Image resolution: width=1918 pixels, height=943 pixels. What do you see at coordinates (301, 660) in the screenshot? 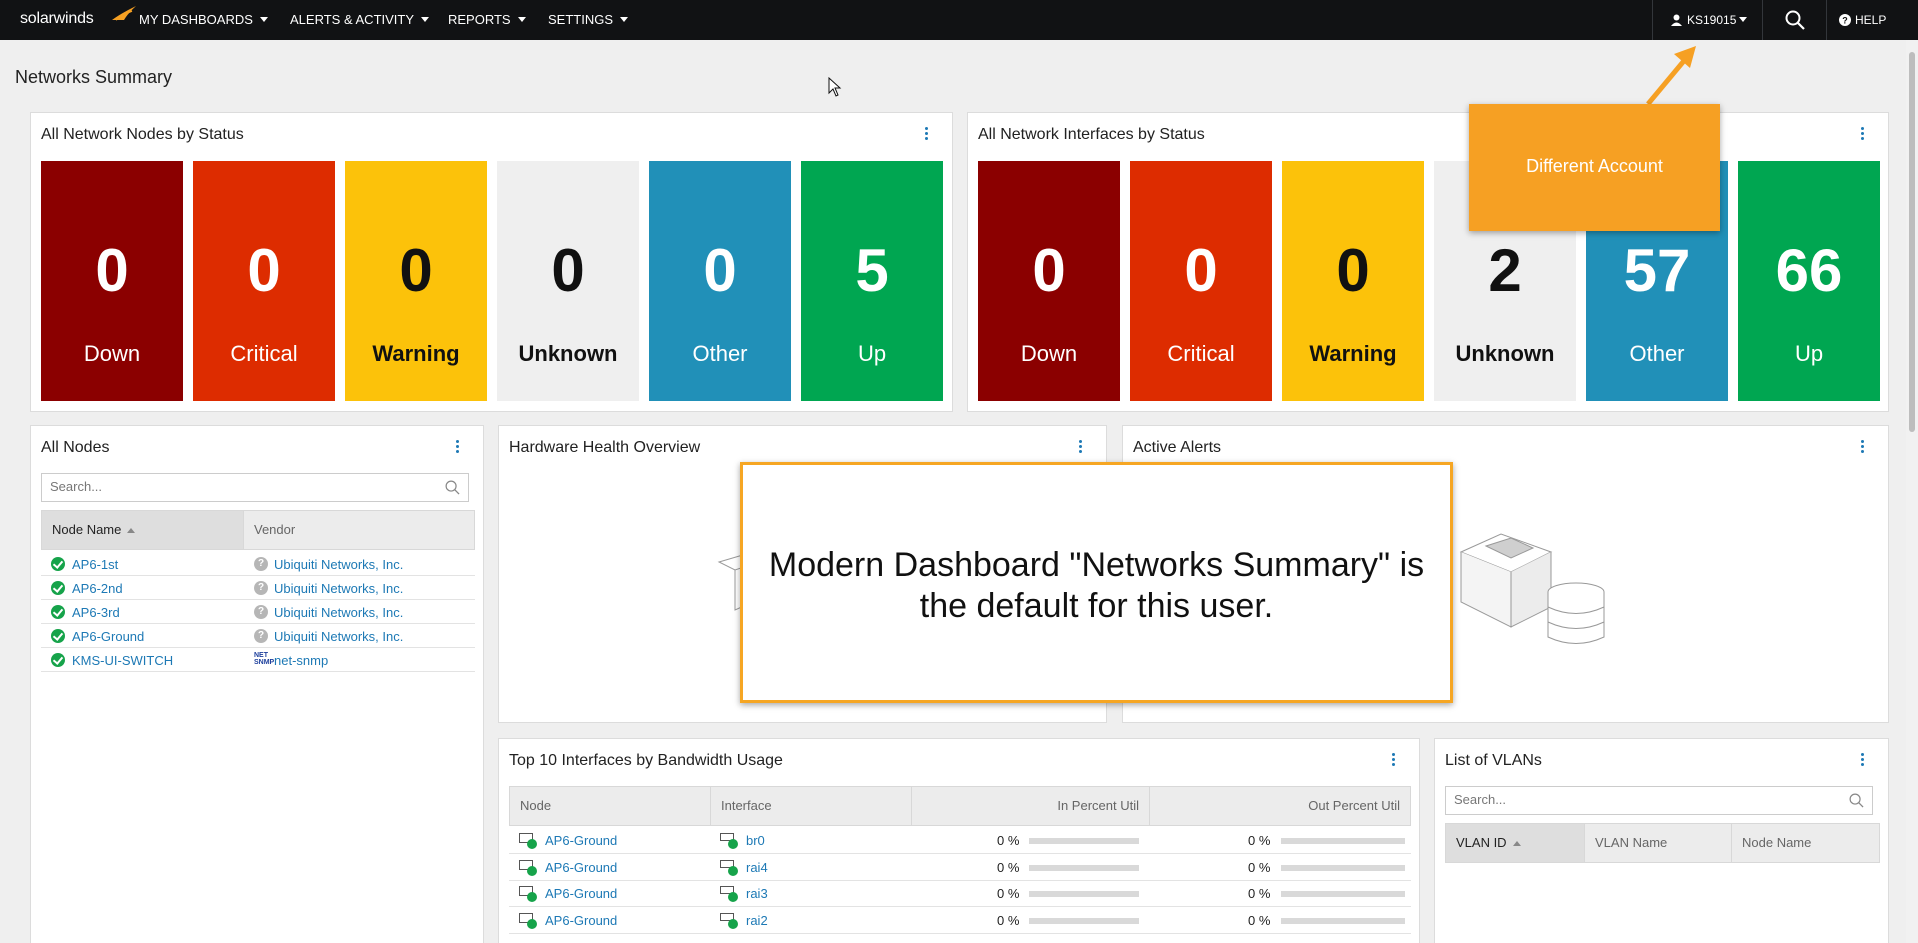
I see `vendor-link: net-snmp` at bounding box center [301, 660].